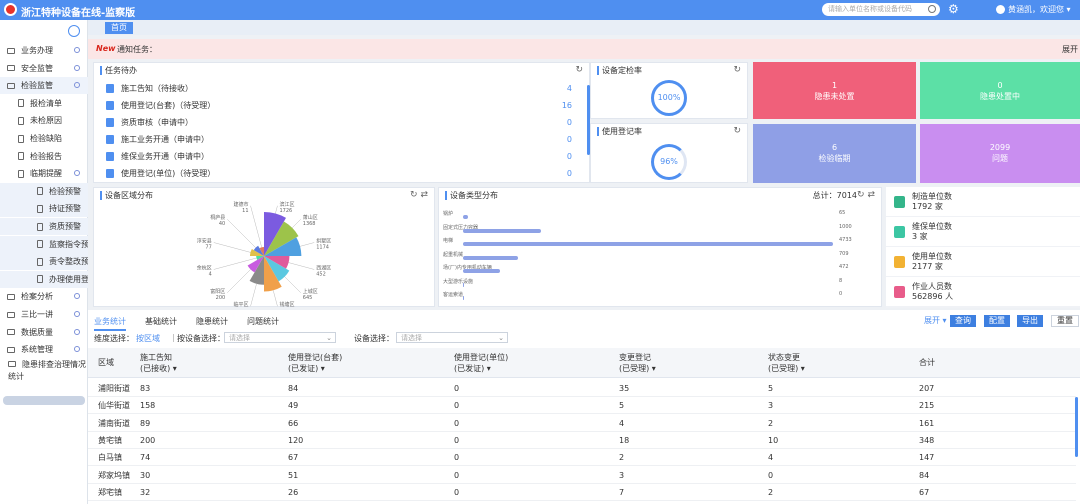  Describe the element at coordinates (932, 9) in the screenshot. I see `search-icon` at that location.